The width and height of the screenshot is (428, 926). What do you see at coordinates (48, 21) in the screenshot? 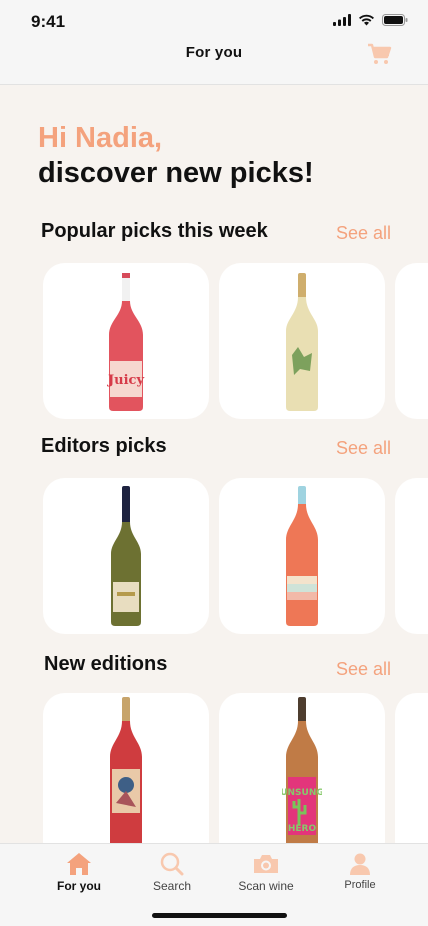
I see `status-time: 9:41` at bounding box center [48, 21].